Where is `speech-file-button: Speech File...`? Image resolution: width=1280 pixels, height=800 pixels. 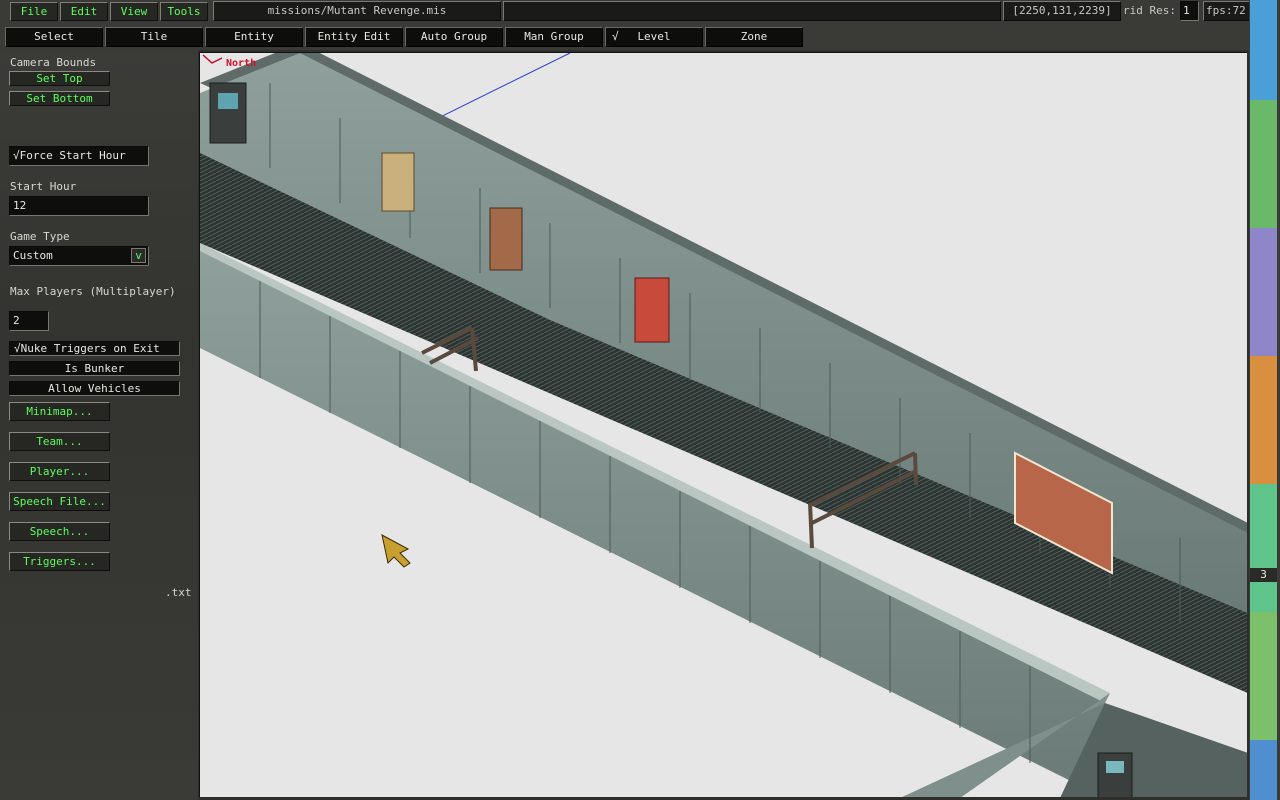
speech-file-button: Speech File... is located at coordinates (59, 501).